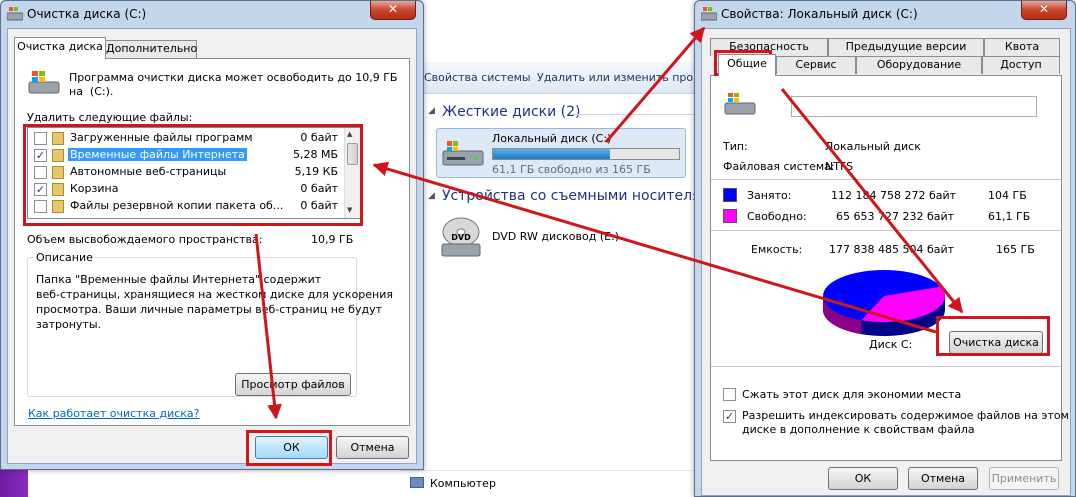 This screenshot has height=497, width=1076. What do you see at coordinates (729, 394) in the screenshot?
I see `compress-drive-checkbox` at bounding box center [729, 394].